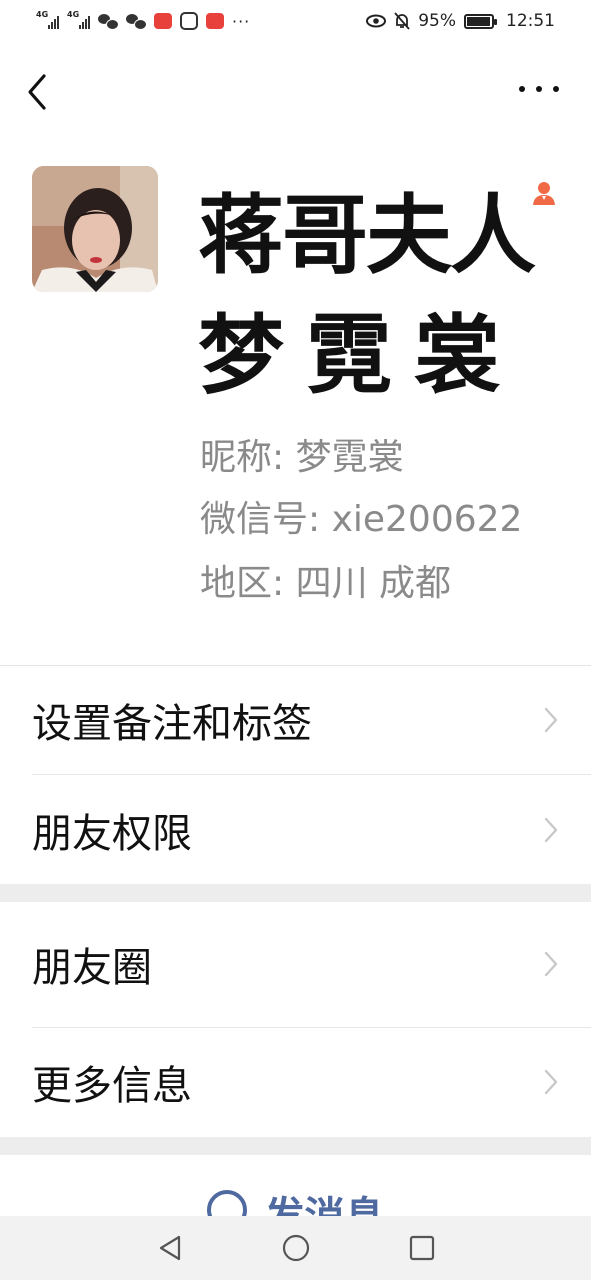 The image size is (591, 1280). I want to click on eye-icon, so click(376, 21).